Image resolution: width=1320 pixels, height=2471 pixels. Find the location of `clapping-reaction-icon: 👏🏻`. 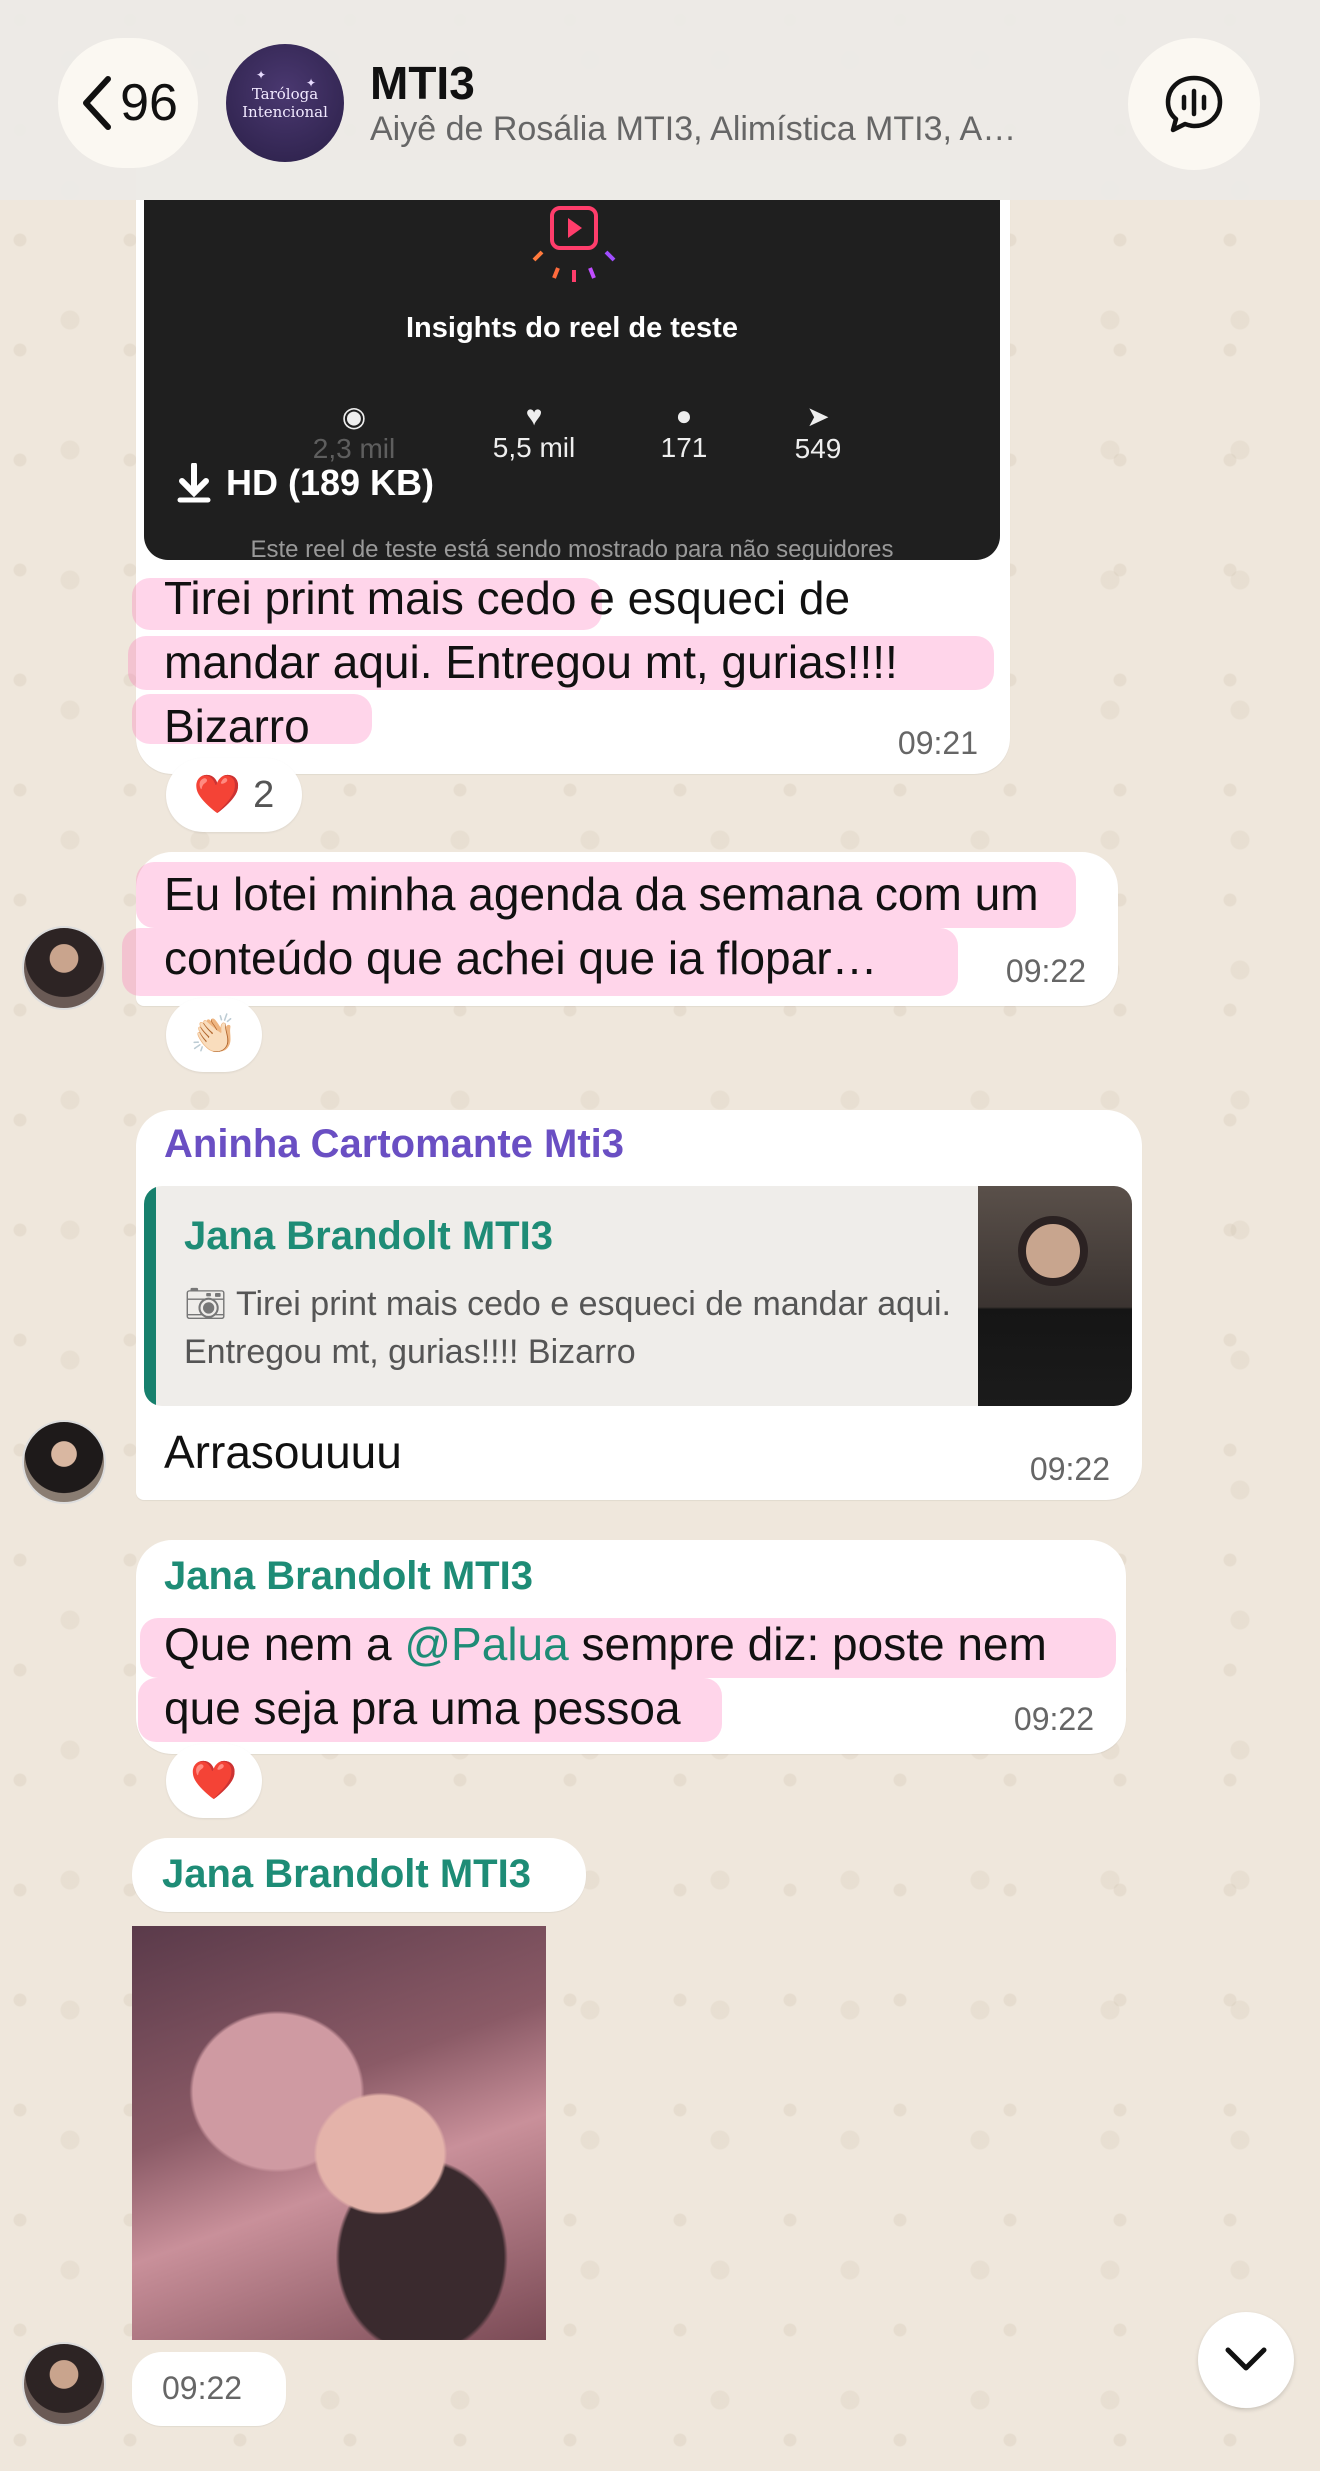

clapping-reaction-icon: 👏🏻 is located at coordinates (214, 1035).